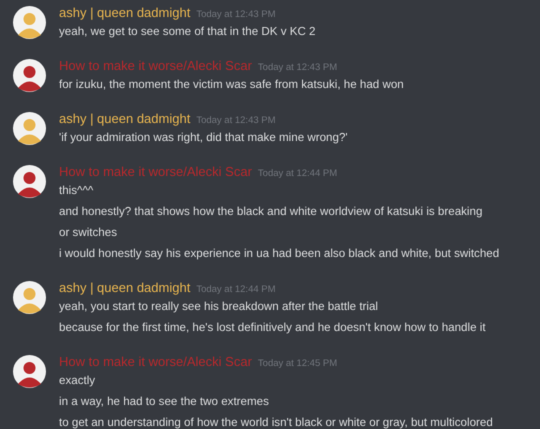  What do you see at coordinates (219, 307) in the screenshot?
I see `message-text: yeah, you start to really see his breakdown after the battle trial` at bounding box center [219, 307].